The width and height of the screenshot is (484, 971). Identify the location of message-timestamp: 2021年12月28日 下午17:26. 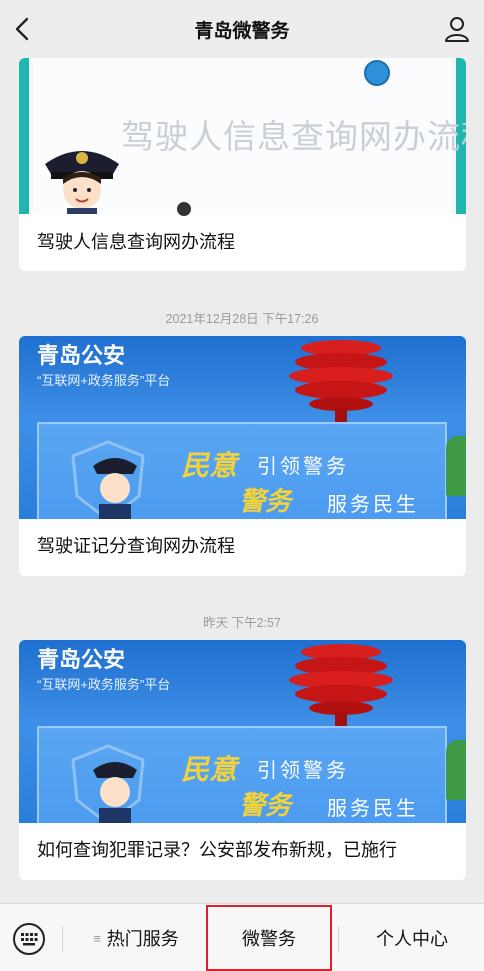
(242, 319).